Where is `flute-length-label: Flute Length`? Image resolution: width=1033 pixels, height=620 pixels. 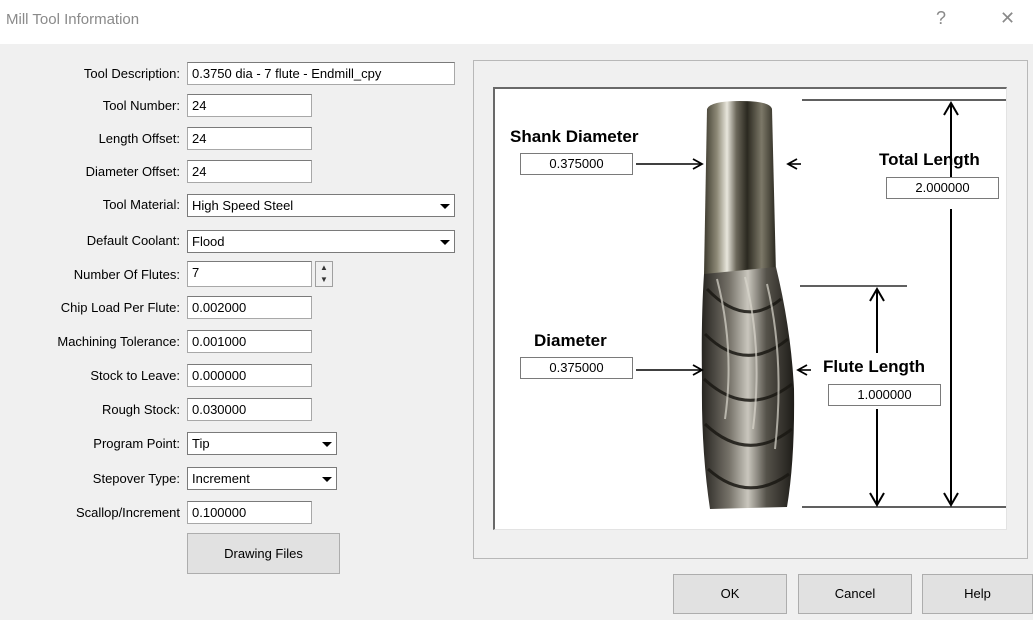 flute-length-label: Flute Length is located at coordinates (874, 366).